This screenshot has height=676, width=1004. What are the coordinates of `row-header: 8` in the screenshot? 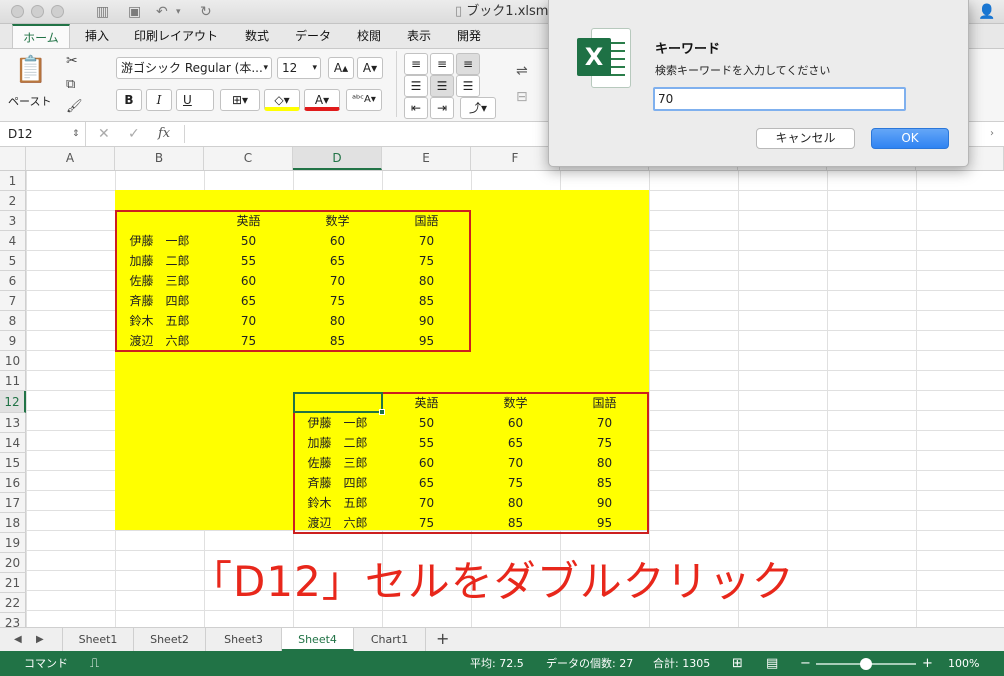 It's located at (13, 321).